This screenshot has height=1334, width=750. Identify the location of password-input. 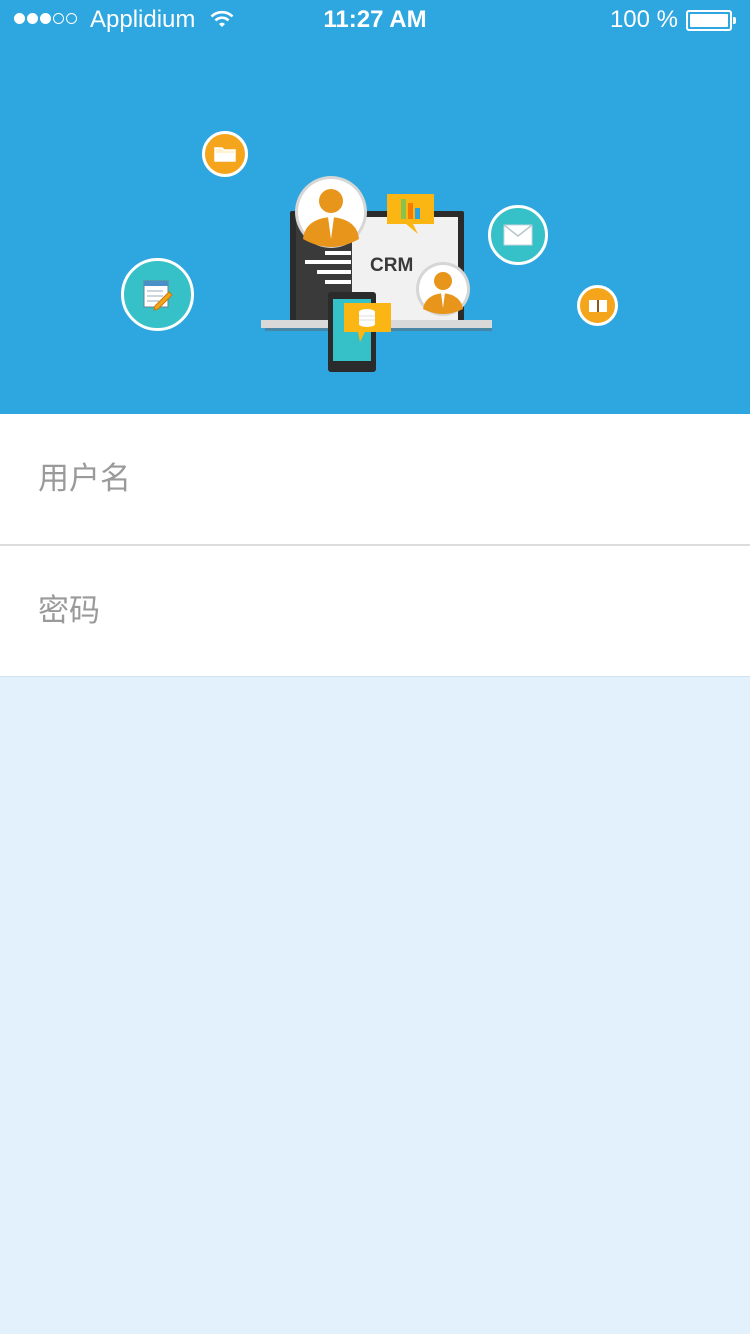
(378, 611).